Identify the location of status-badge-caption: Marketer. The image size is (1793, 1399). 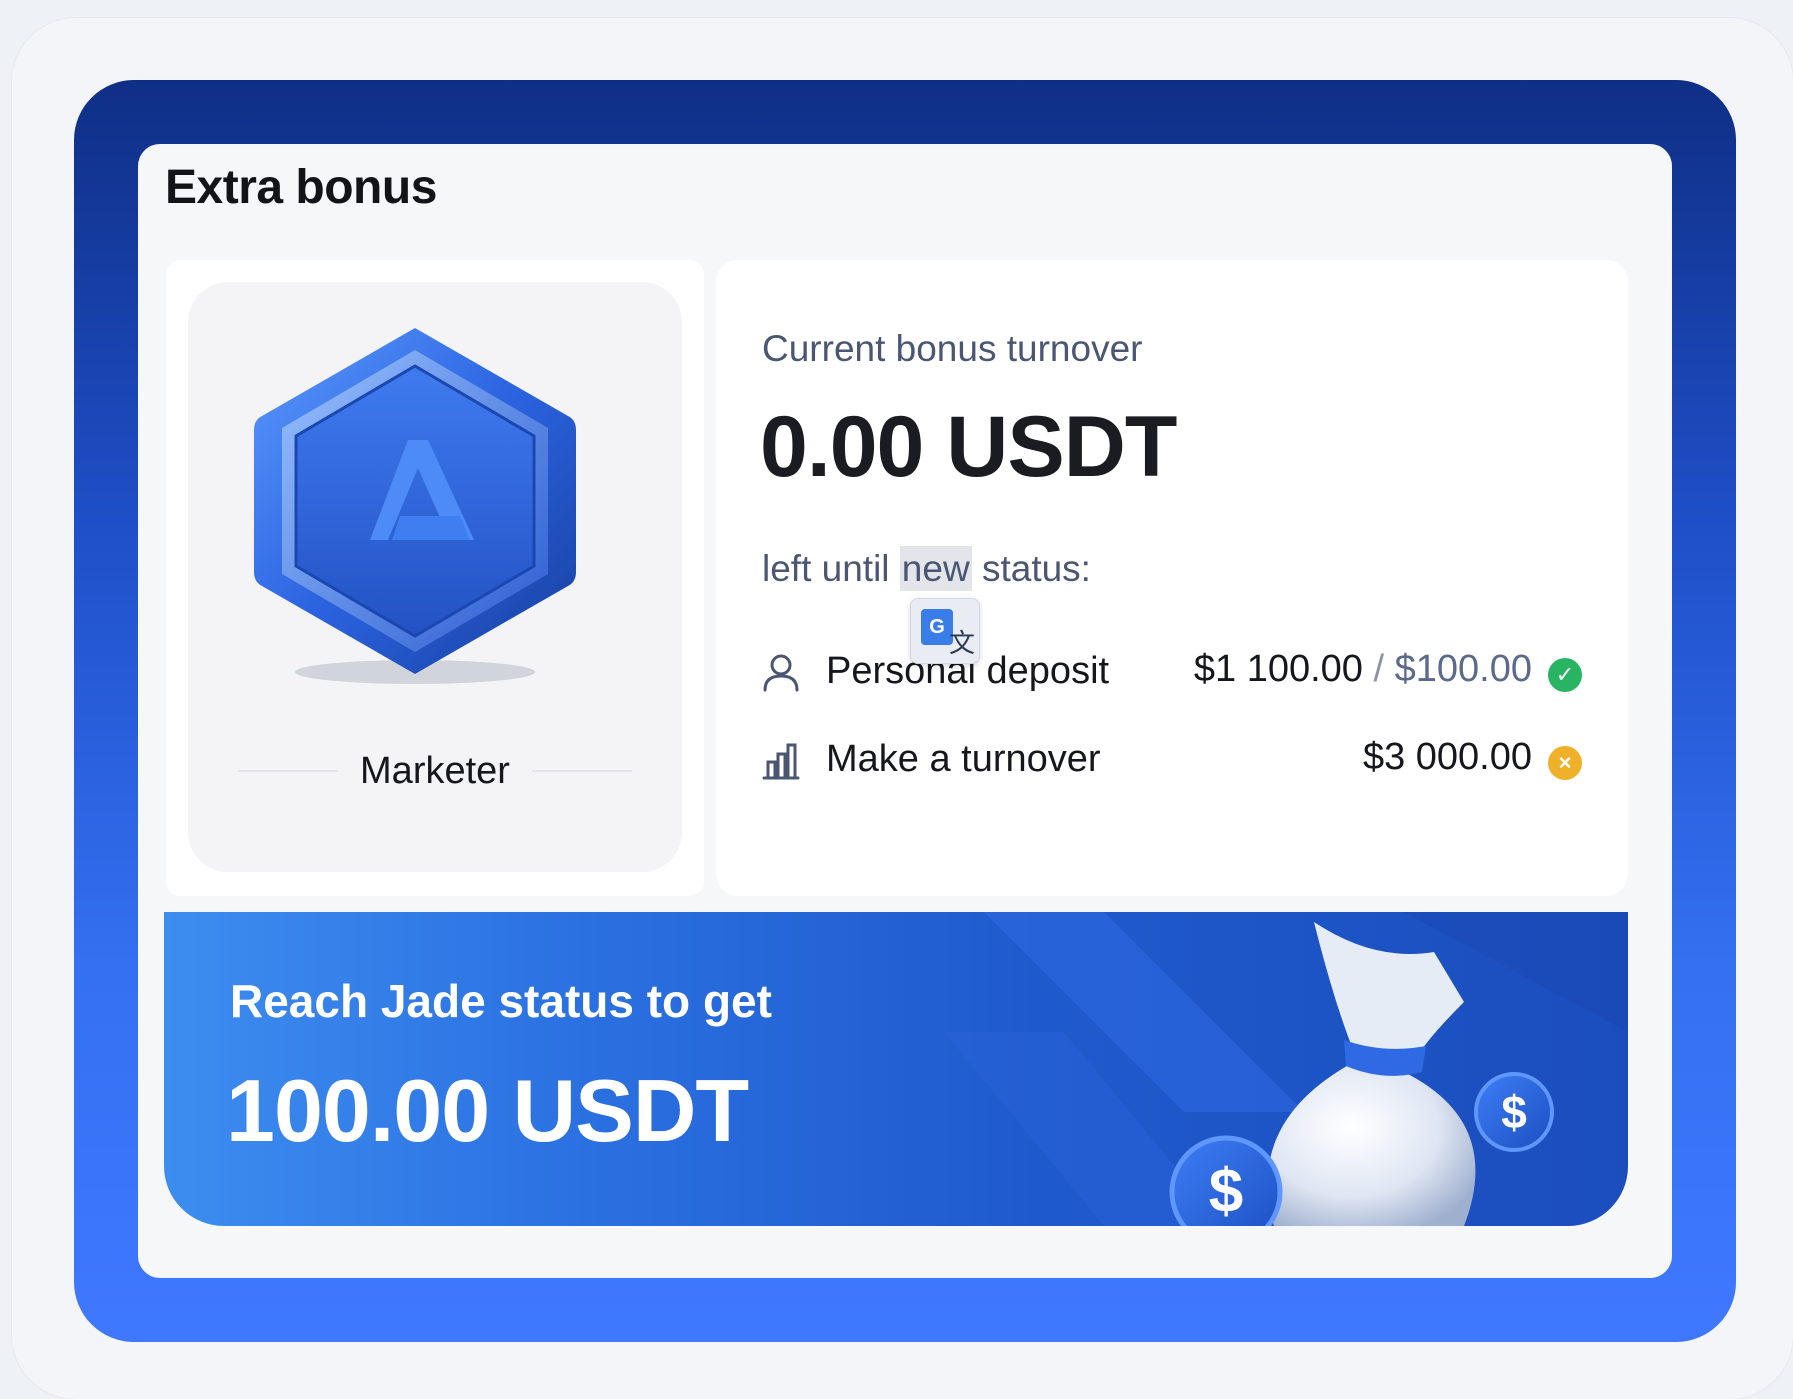
(435, 771).